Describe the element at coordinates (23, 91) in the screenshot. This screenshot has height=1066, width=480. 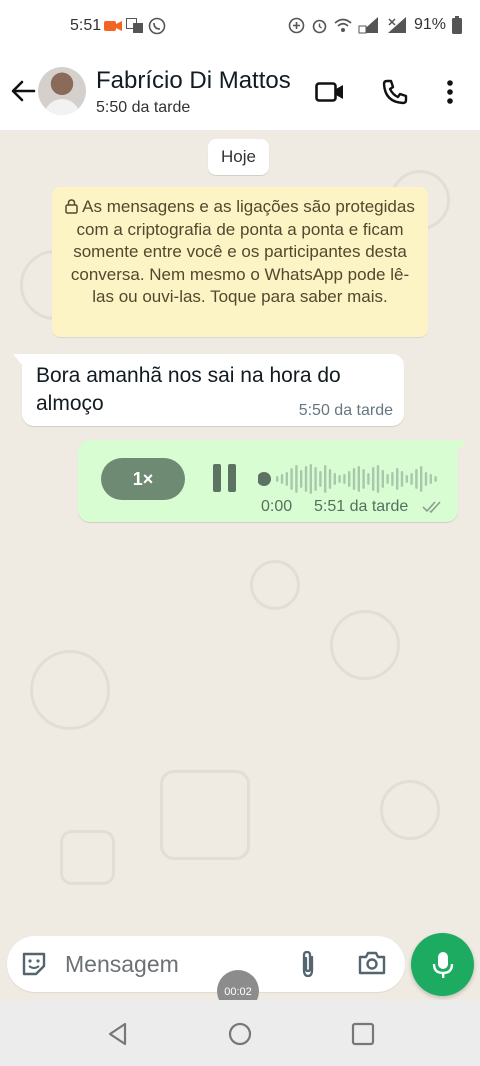
I see `back-arrow-icon` at that location.